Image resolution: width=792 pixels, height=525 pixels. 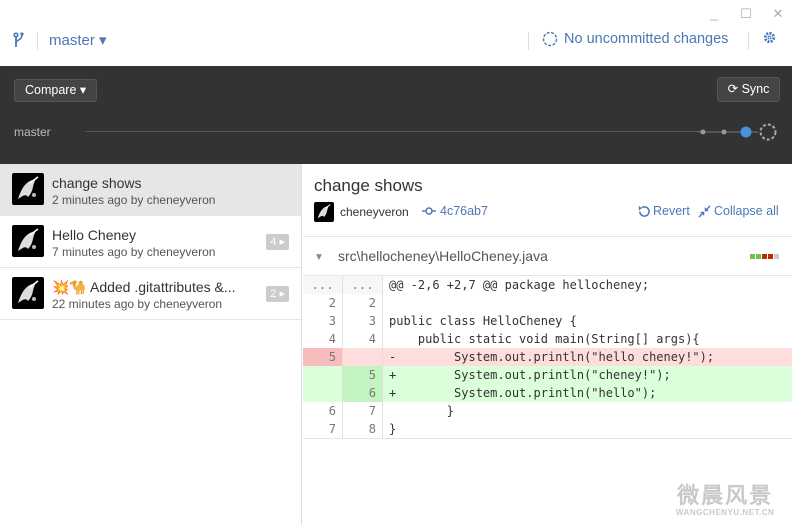 I want to click on file-header: ▼ src\hellocheney\HelloCheney.java, so click(x=547, y=256).